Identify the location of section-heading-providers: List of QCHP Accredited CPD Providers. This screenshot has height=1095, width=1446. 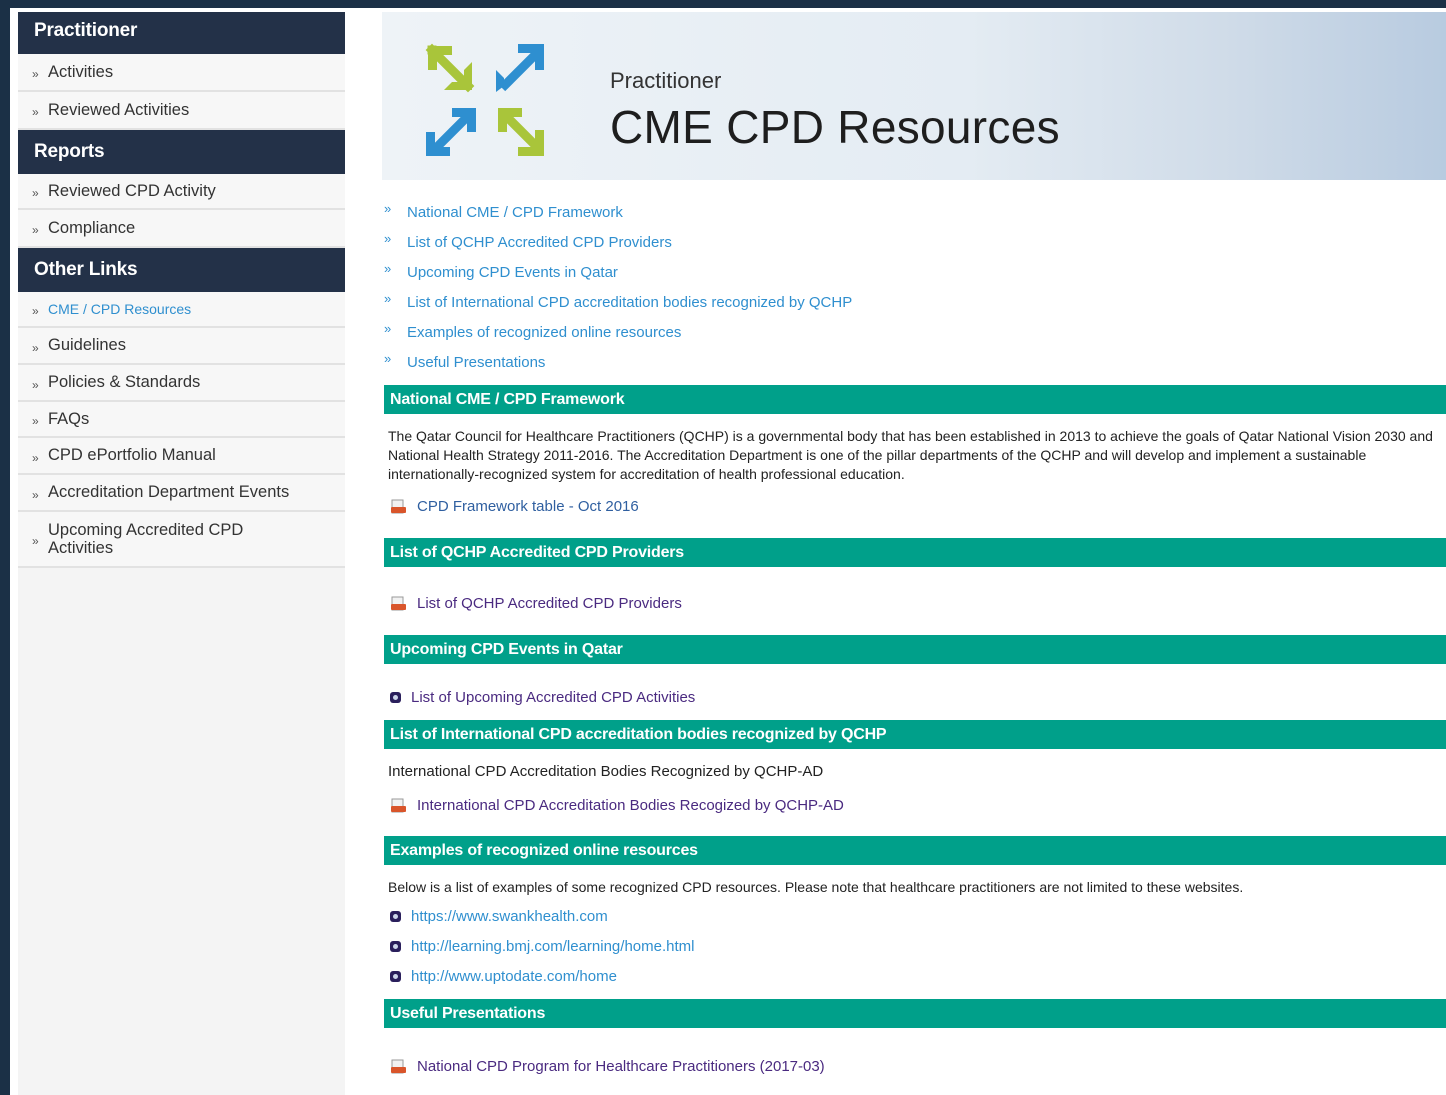
(915, 552).